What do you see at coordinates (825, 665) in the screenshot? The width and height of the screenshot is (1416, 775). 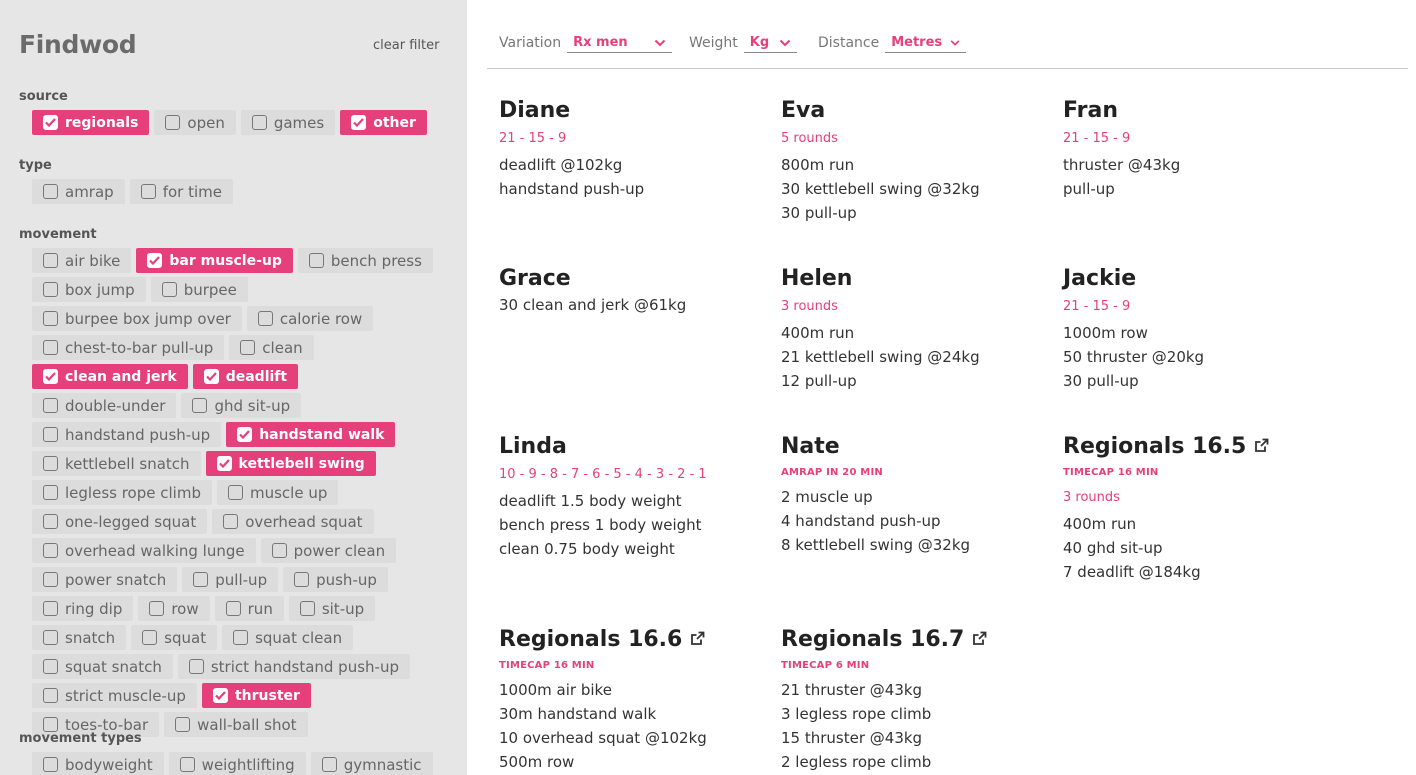 I see `workout-timecap: TIMECAP 6 MIN` at bounding box center [825, 665].